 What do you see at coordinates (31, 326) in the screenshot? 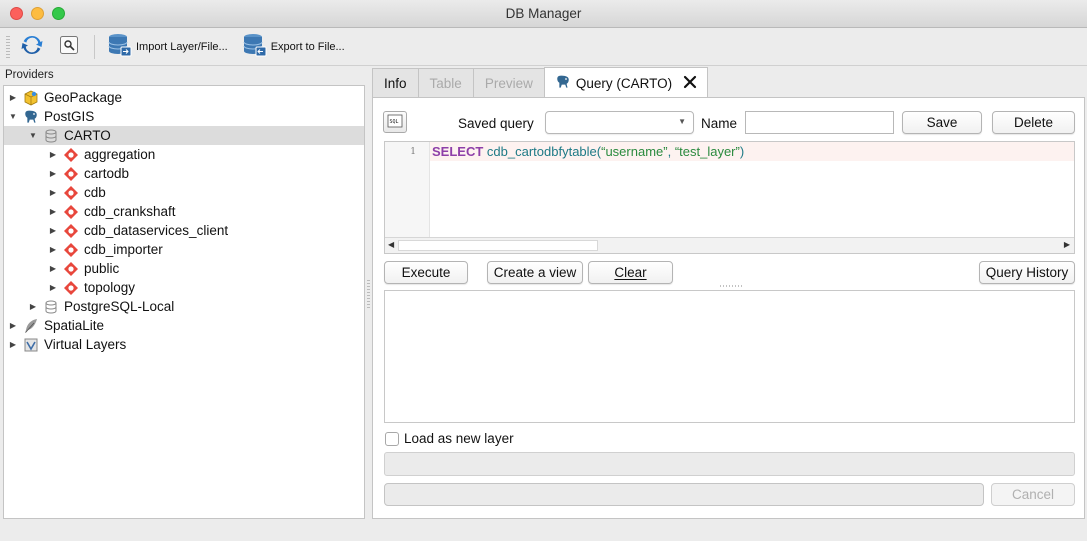
I see `feather-icon` at bounding box center [31, 326].